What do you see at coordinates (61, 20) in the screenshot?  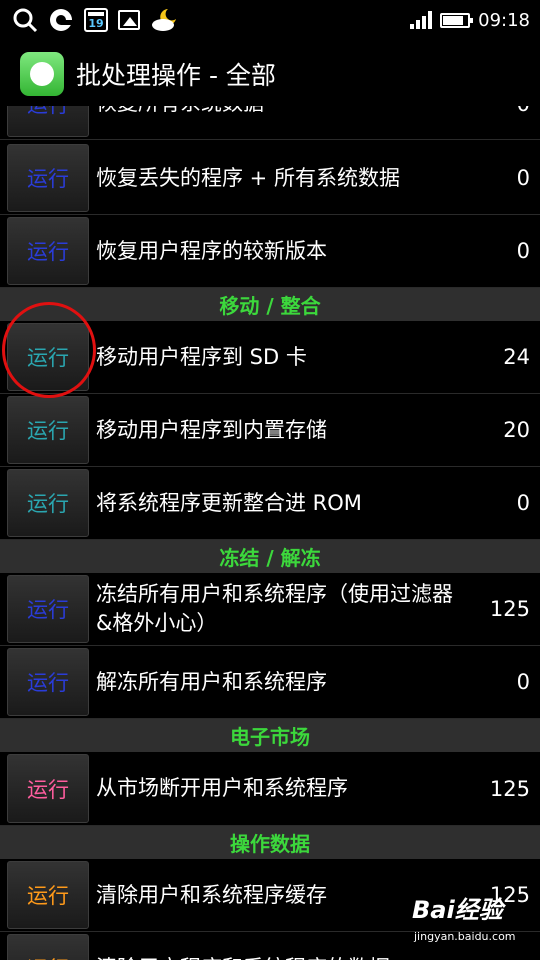 I see `app-notification-icon` at bounding box center [61, 20].